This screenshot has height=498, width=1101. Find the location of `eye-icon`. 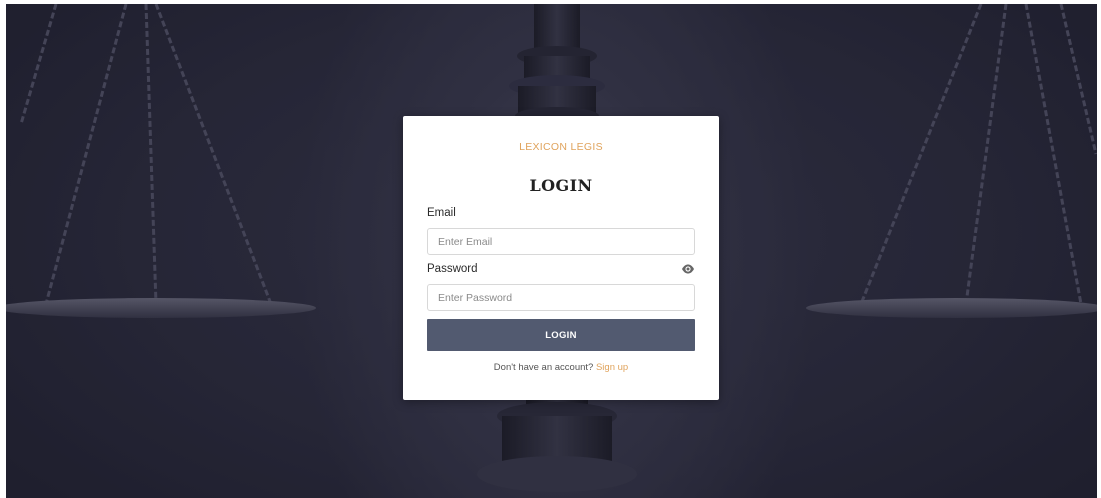

eye-icon is located at coordinates (688, 268).